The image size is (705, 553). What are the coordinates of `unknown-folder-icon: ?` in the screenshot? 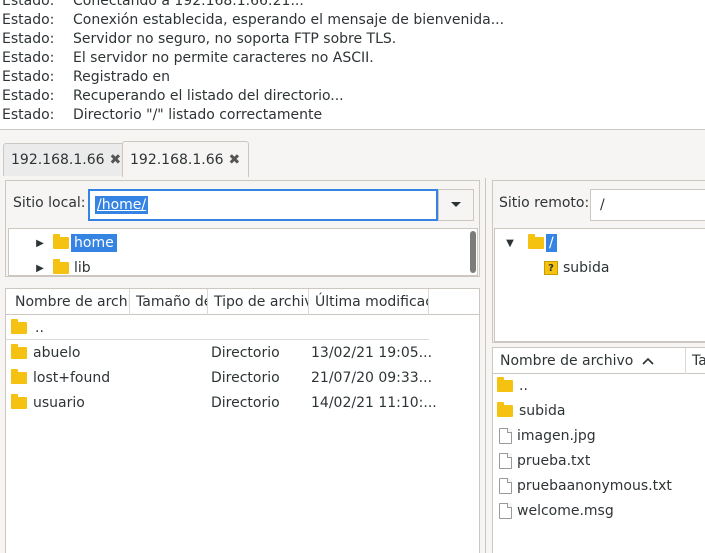 It's located at (551, 268).